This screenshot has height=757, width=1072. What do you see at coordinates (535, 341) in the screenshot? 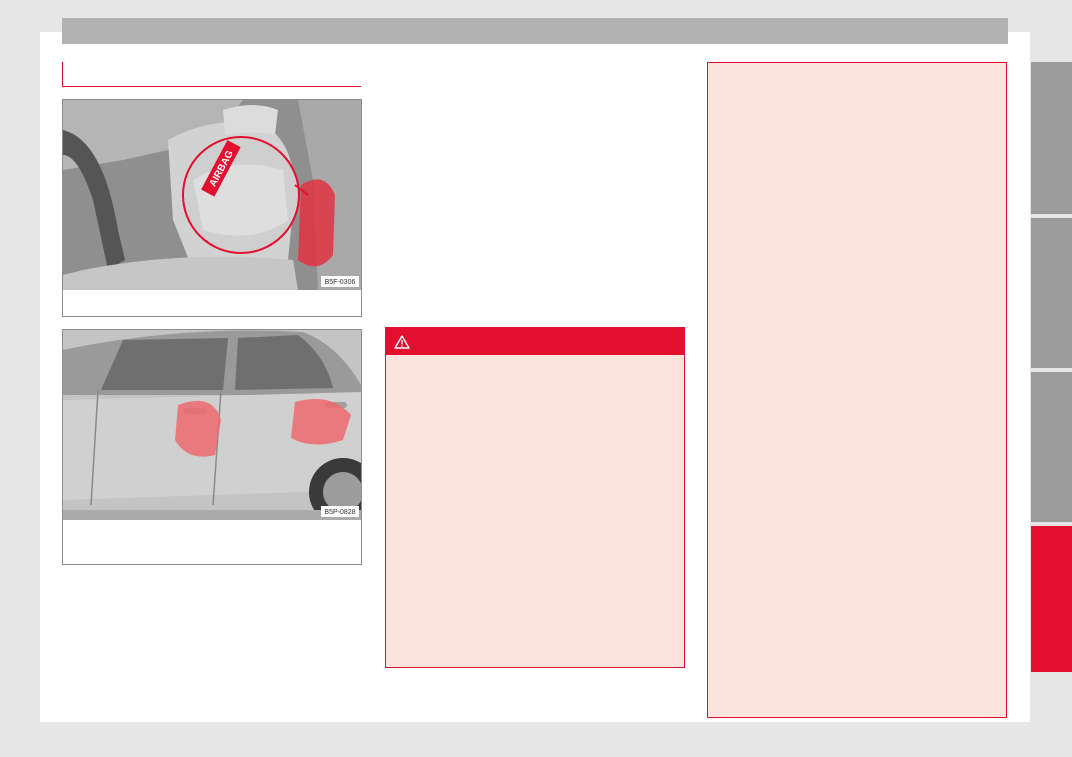
I see `warning-header` at bounding box center [535, 341].